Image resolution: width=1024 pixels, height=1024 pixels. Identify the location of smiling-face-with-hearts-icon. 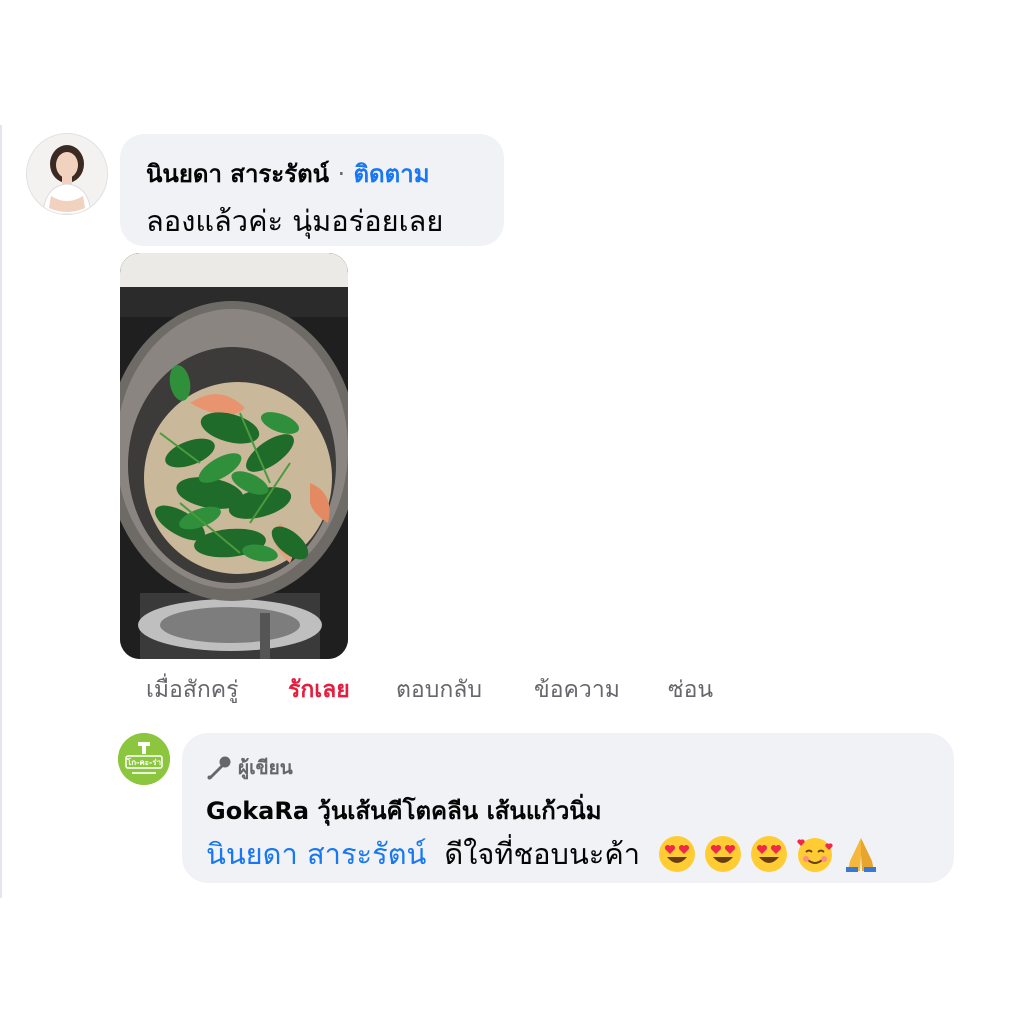
(815, 855).